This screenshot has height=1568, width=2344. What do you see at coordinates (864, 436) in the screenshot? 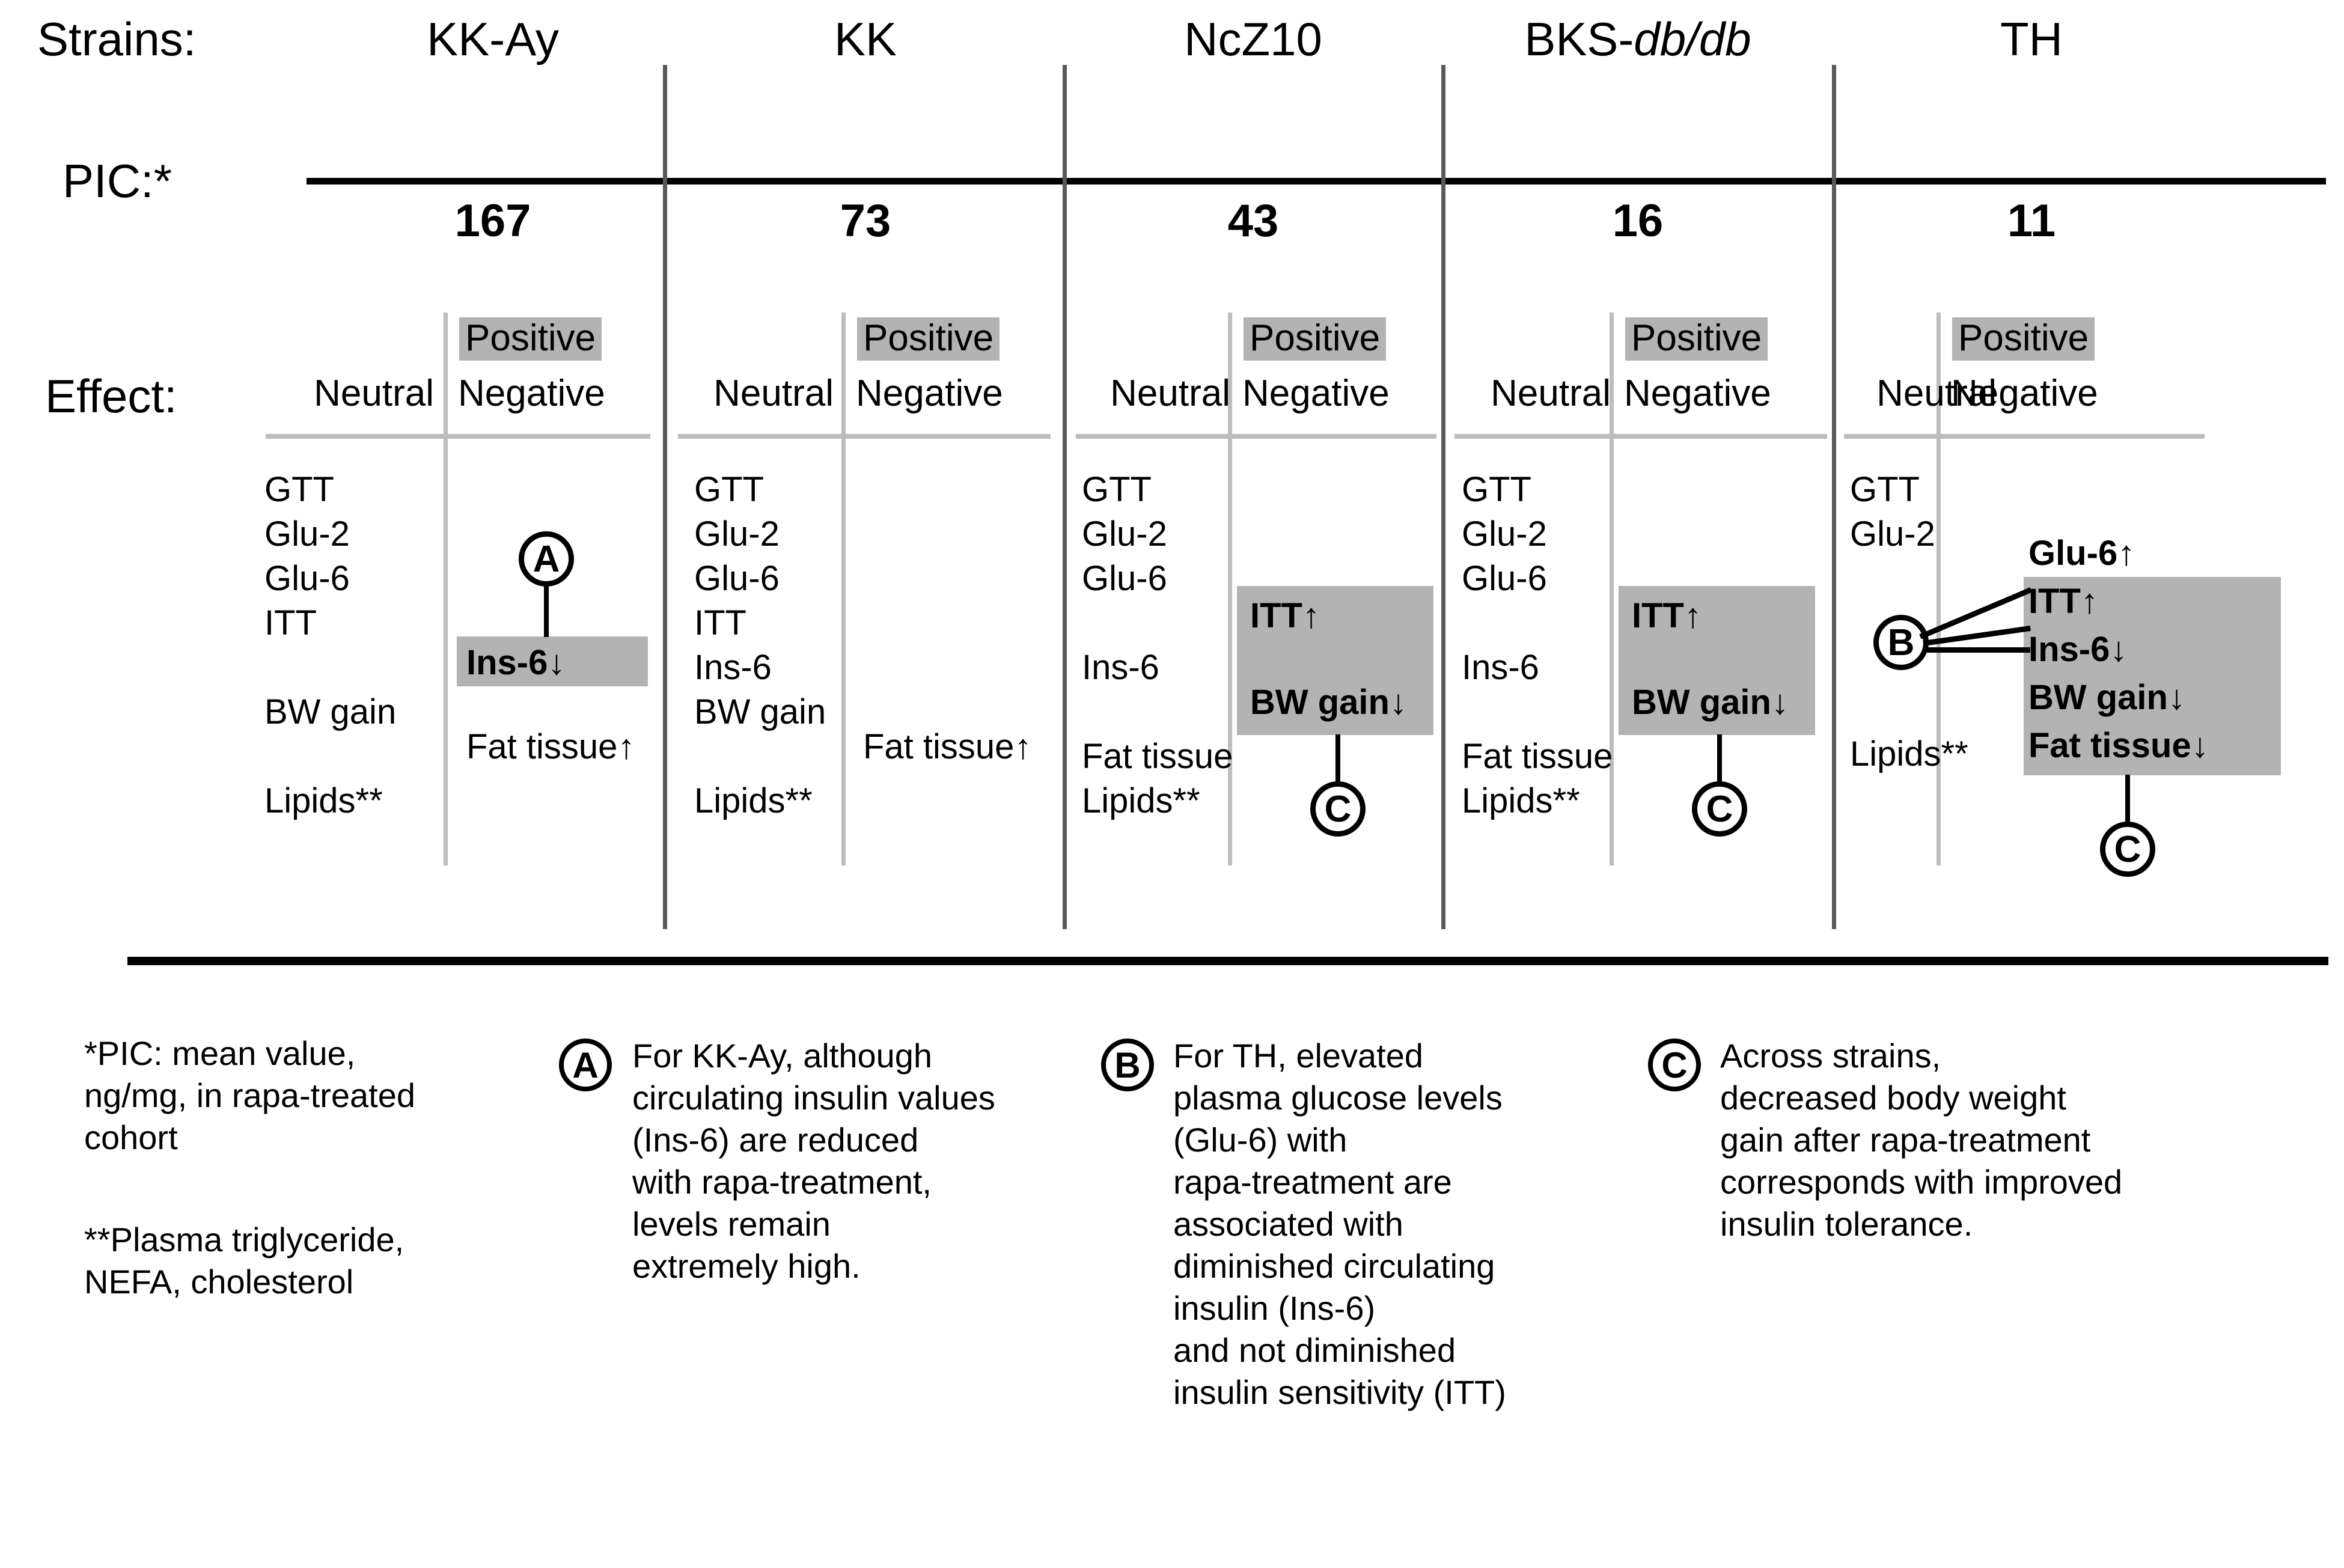
I see `subrule-kk` at bounding box center [864, 436].